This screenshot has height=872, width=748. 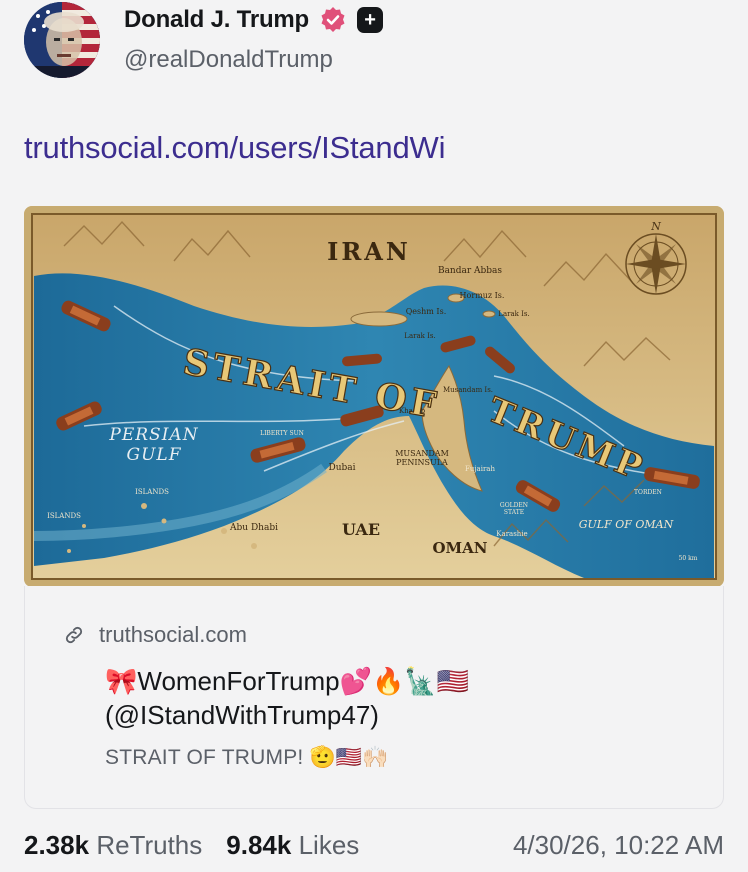 What do you see at coordinates (385, 698) in the screenshot?
I see `card-title: 🎀WomenForTrump💕🔥🗽🇺🇸 (@IStandWithTrump47)` at bounding box center [385, 698].